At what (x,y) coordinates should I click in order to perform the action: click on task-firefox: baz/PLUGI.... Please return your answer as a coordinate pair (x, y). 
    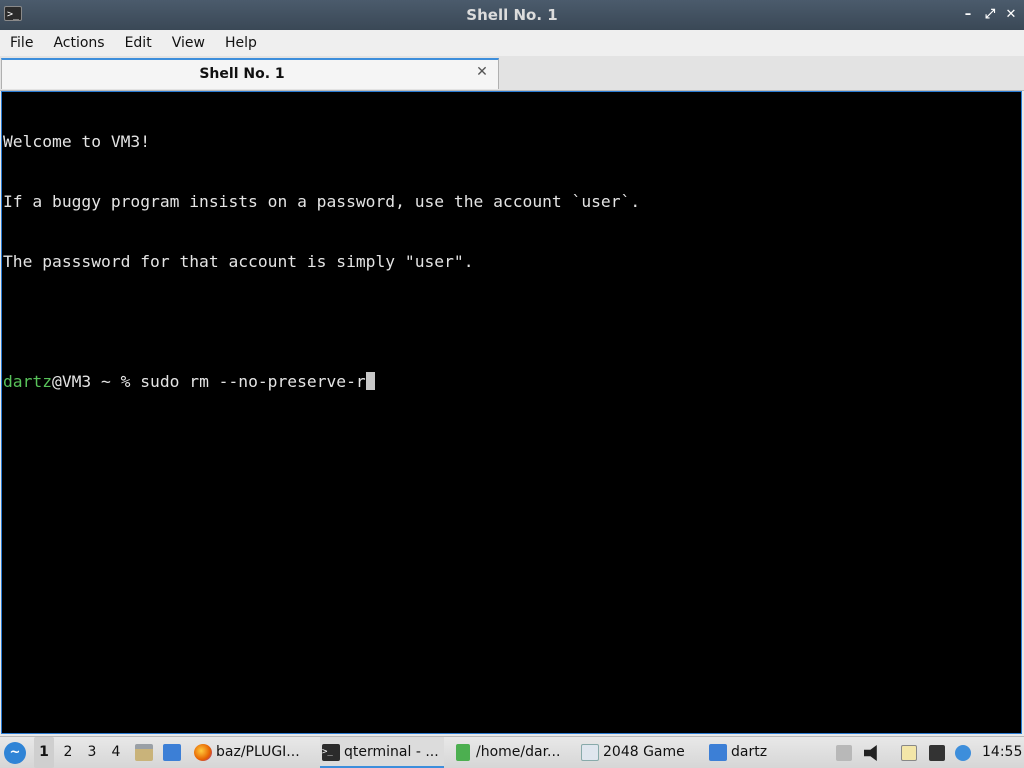
    Looking at the image, I should click on (252, 752).